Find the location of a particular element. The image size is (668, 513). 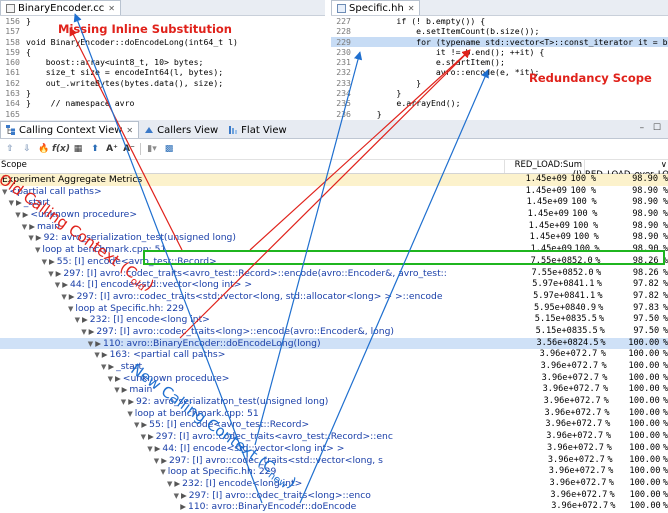

editor-tab-binaryencoder: BinaryEncoder.cc ✕ is located at coordinates (60, 7).